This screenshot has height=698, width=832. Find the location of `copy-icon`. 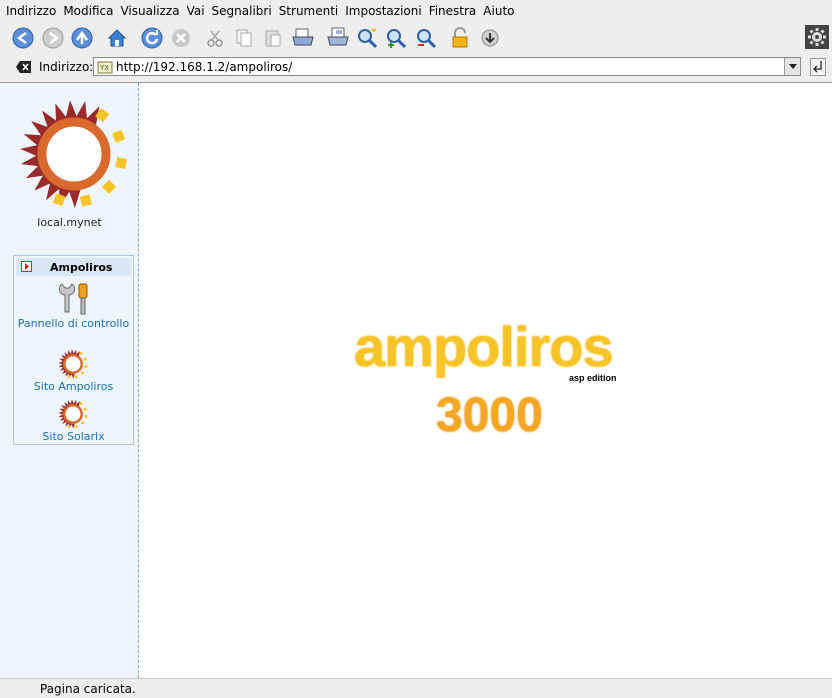

copy-icon is located at coordinates (244, 38).